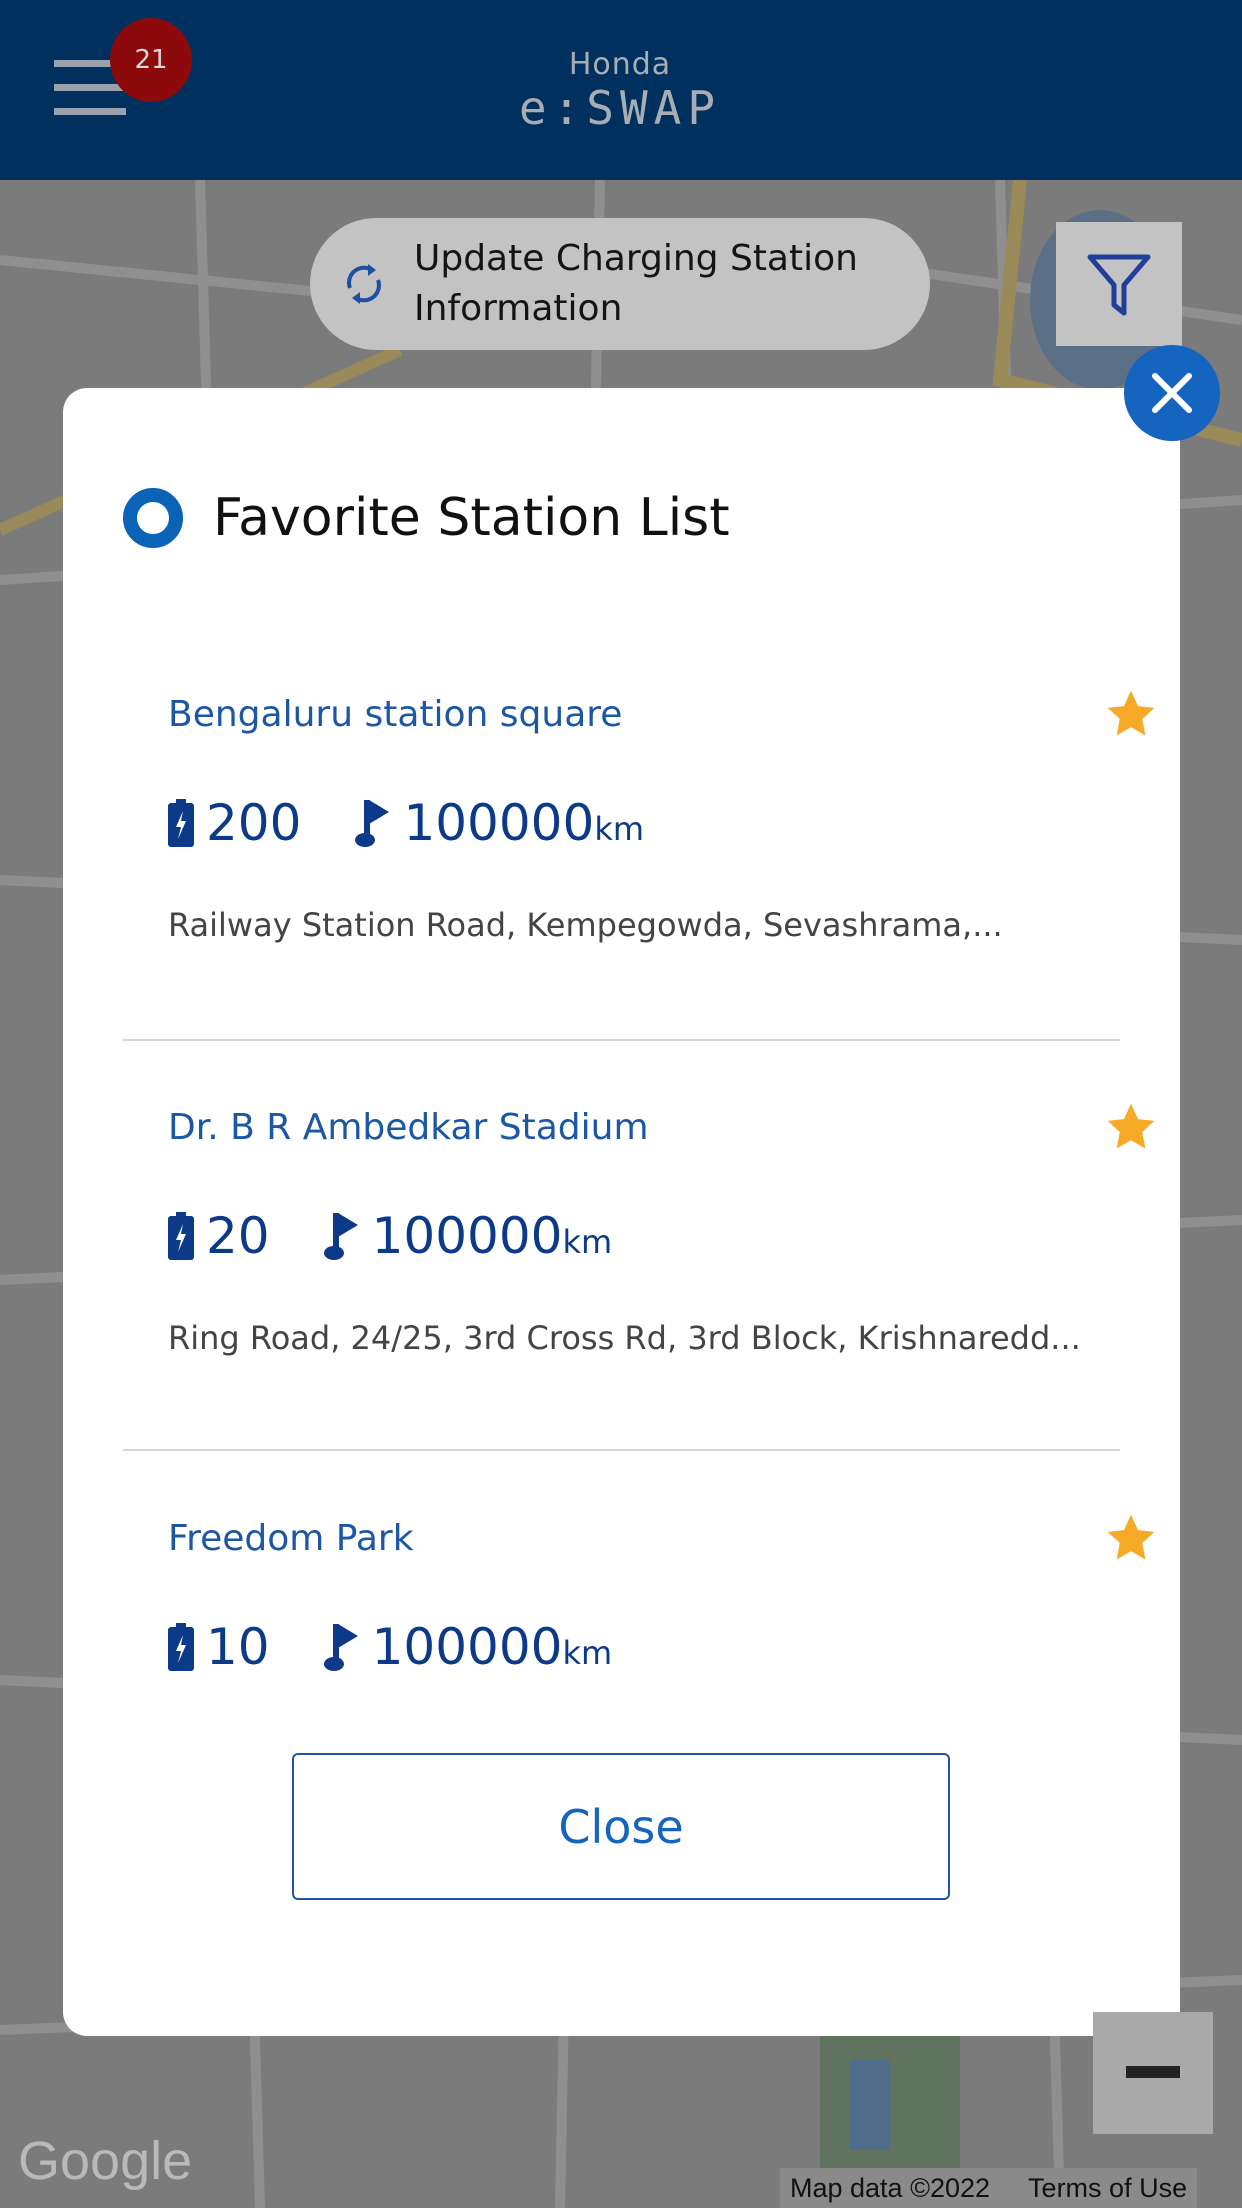 The width and height of the screenshot is (1242, 2208). I want to click on app-header: 21 Honda e:SWAP, so click(621, 90).